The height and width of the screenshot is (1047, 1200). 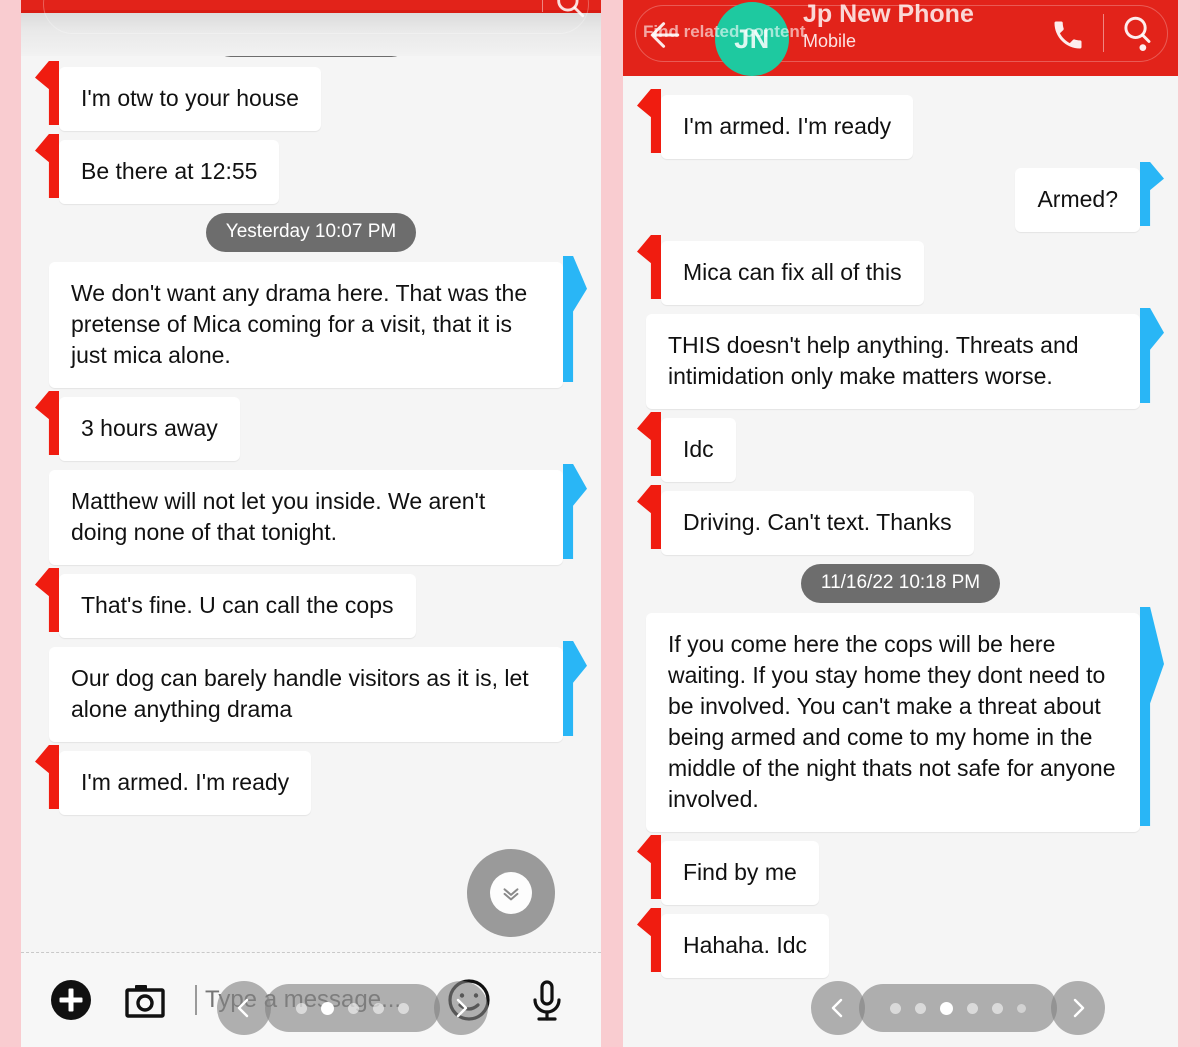 I want to click on phone-icon, so click(x=1068, y=35).